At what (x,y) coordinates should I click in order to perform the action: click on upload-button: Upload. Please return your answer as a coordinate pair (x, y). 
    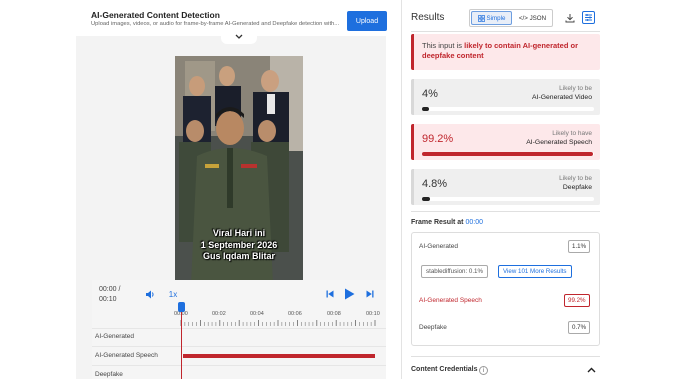
    Looking at the image, I should click on (367, 21).